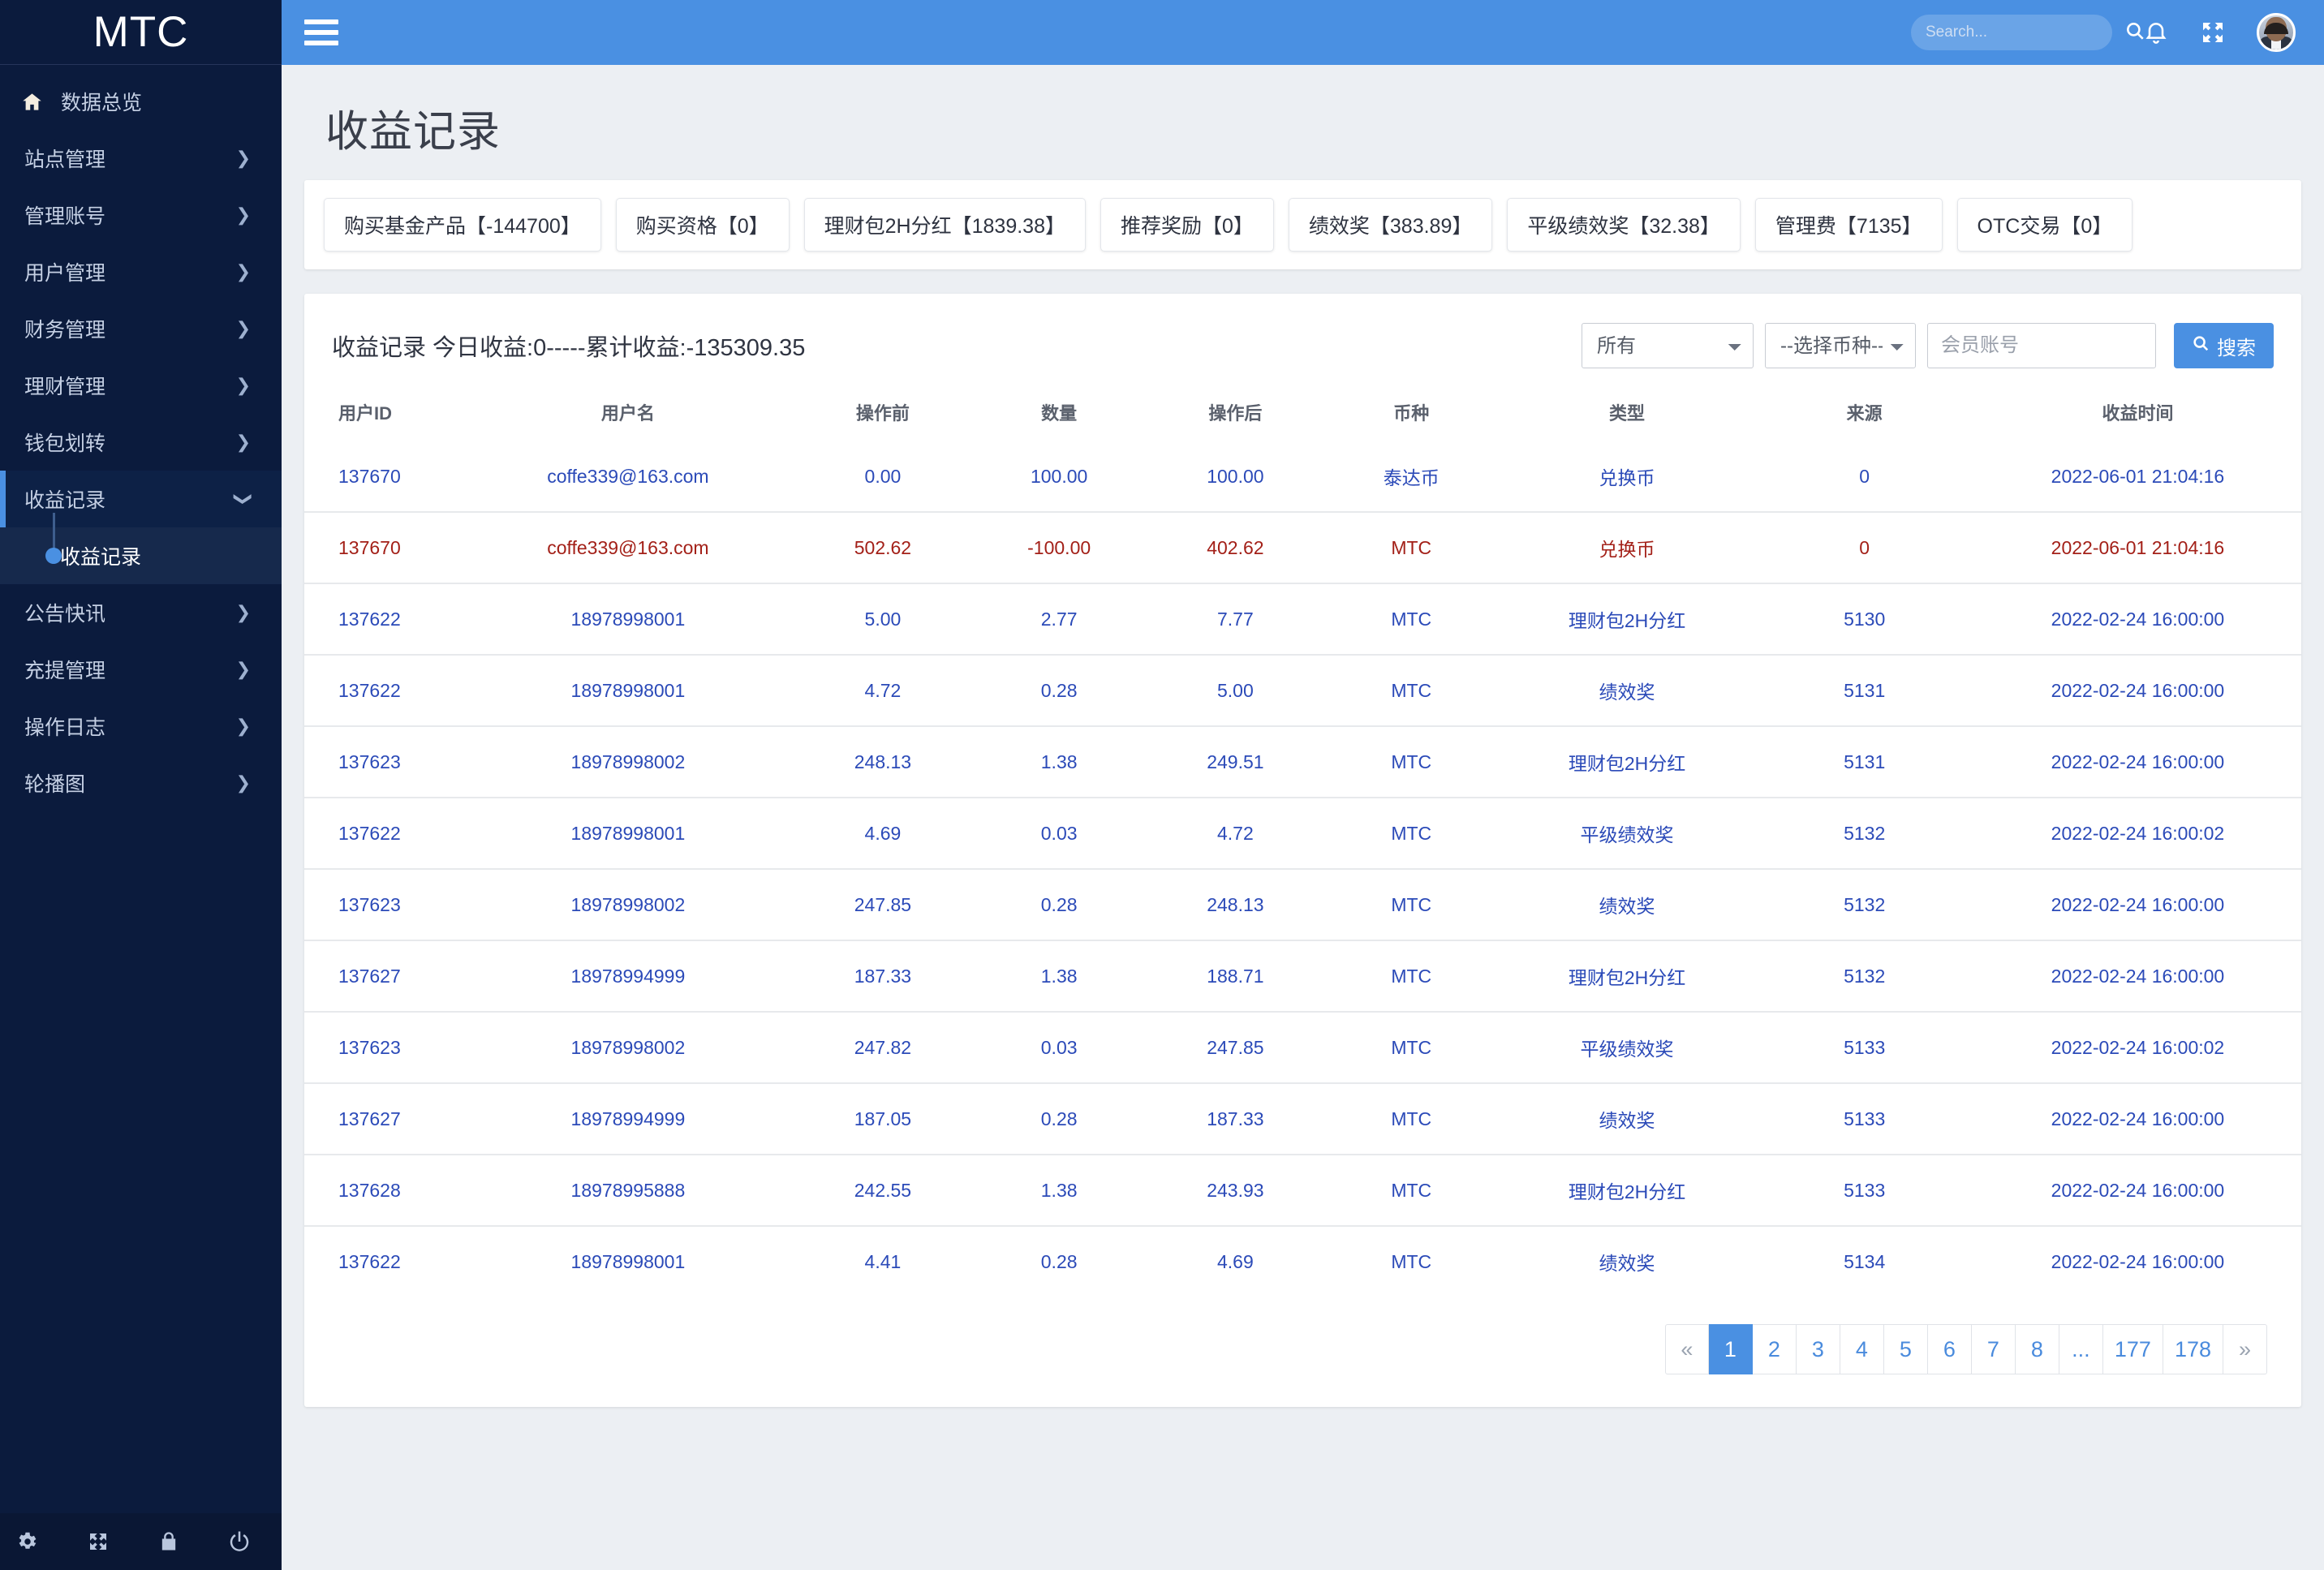 The image size is (2324, 1570). Describe the element at coordinates (2025, 33) in the screenshot. I see `search-input` at that location.